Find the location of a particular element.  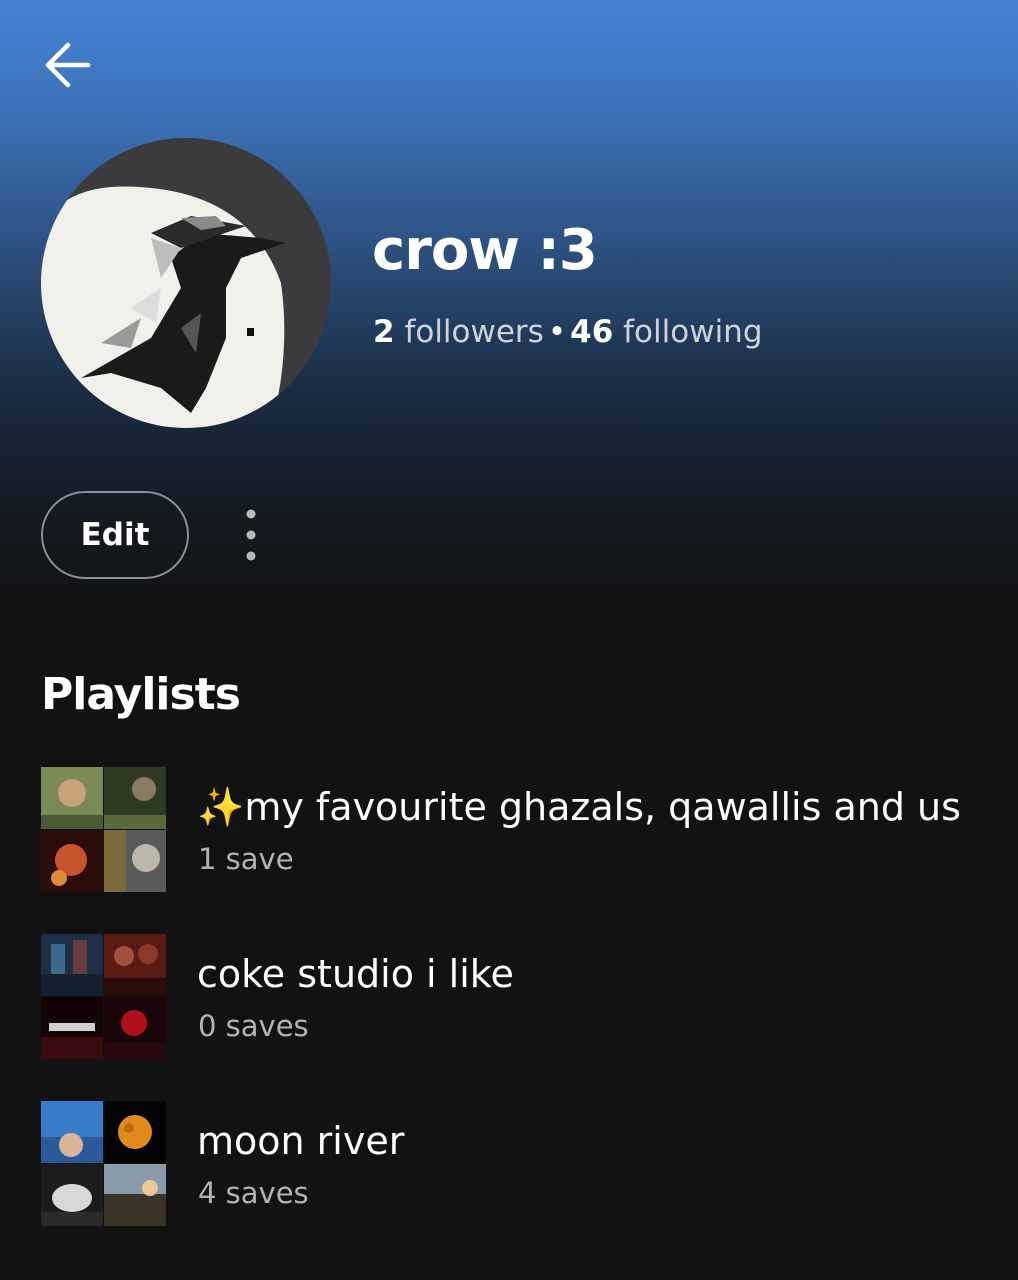

playlist-saves: 4 saves is located at coordinates (253, 1193).